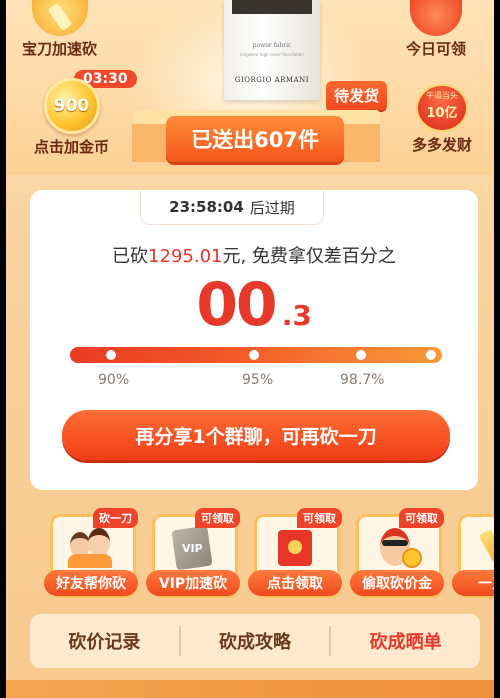 Image resolution: width=500 pixels, height=698 pixels. Describe the element at coordinates (485, 546) in the screenshot. I see `knife-icon` at that location.